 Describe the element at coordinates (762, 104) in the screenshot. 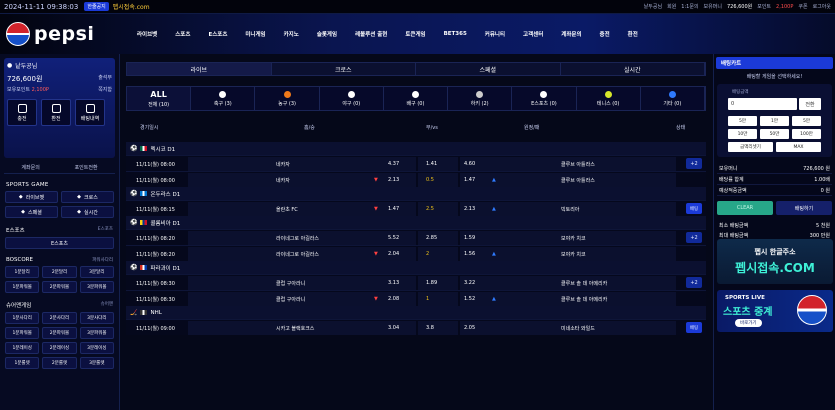

I see `bet-amount-input: 0` at that location.